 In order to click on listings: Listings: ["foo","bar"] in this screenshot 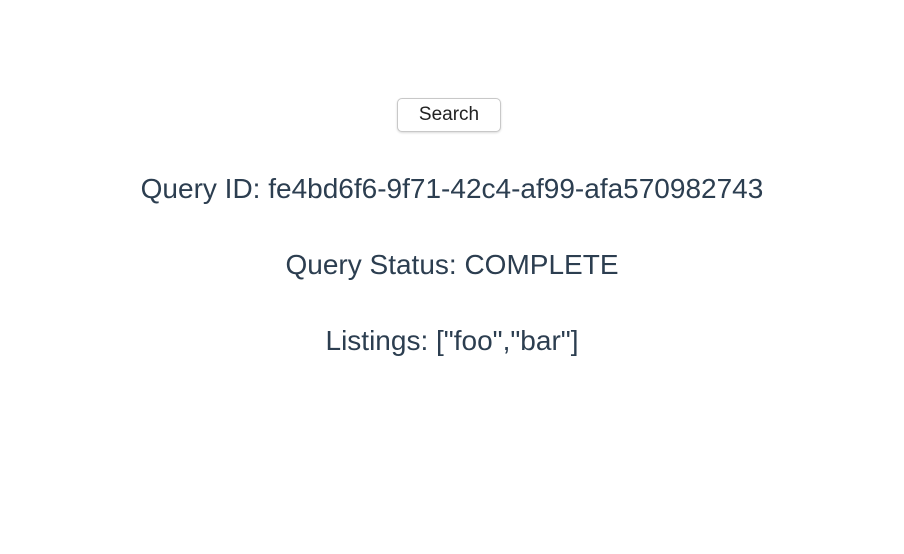, I will do `click(452, 340)`.